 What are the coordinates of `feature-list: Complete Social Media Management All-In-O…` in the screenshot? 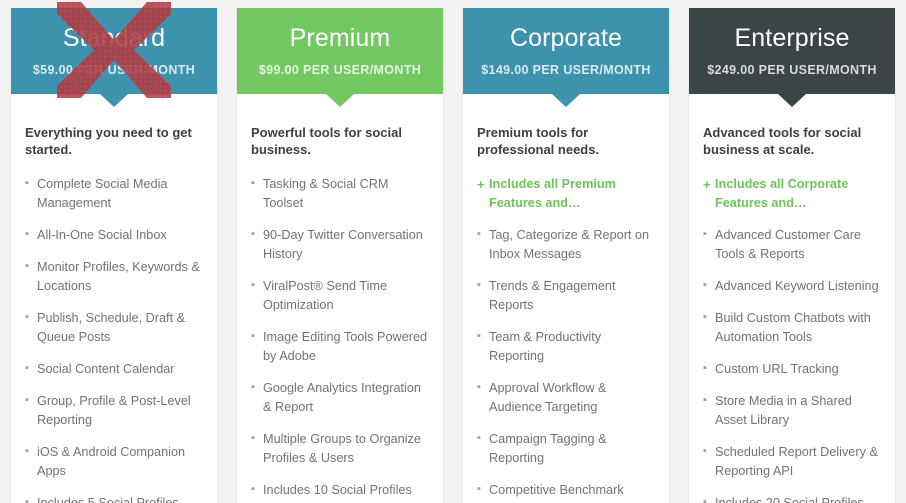 It's located at (114, 338).